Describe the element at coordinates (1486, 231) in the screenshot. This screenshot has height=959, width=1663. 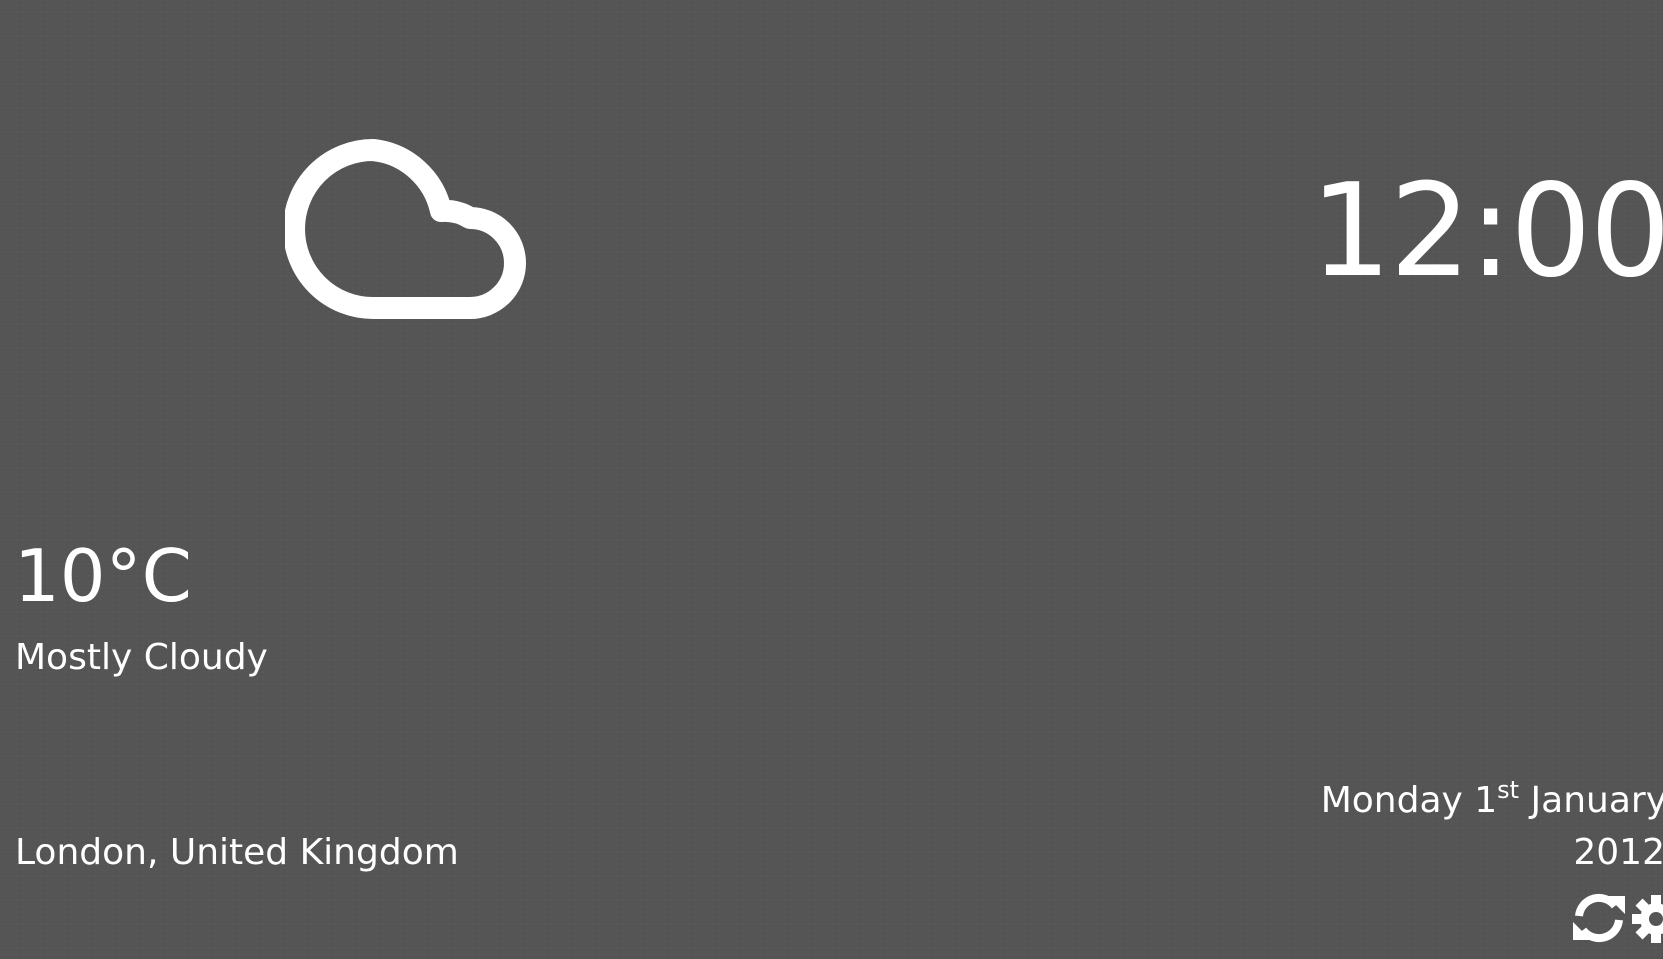
I see `clock-time: 12:00` at that location.